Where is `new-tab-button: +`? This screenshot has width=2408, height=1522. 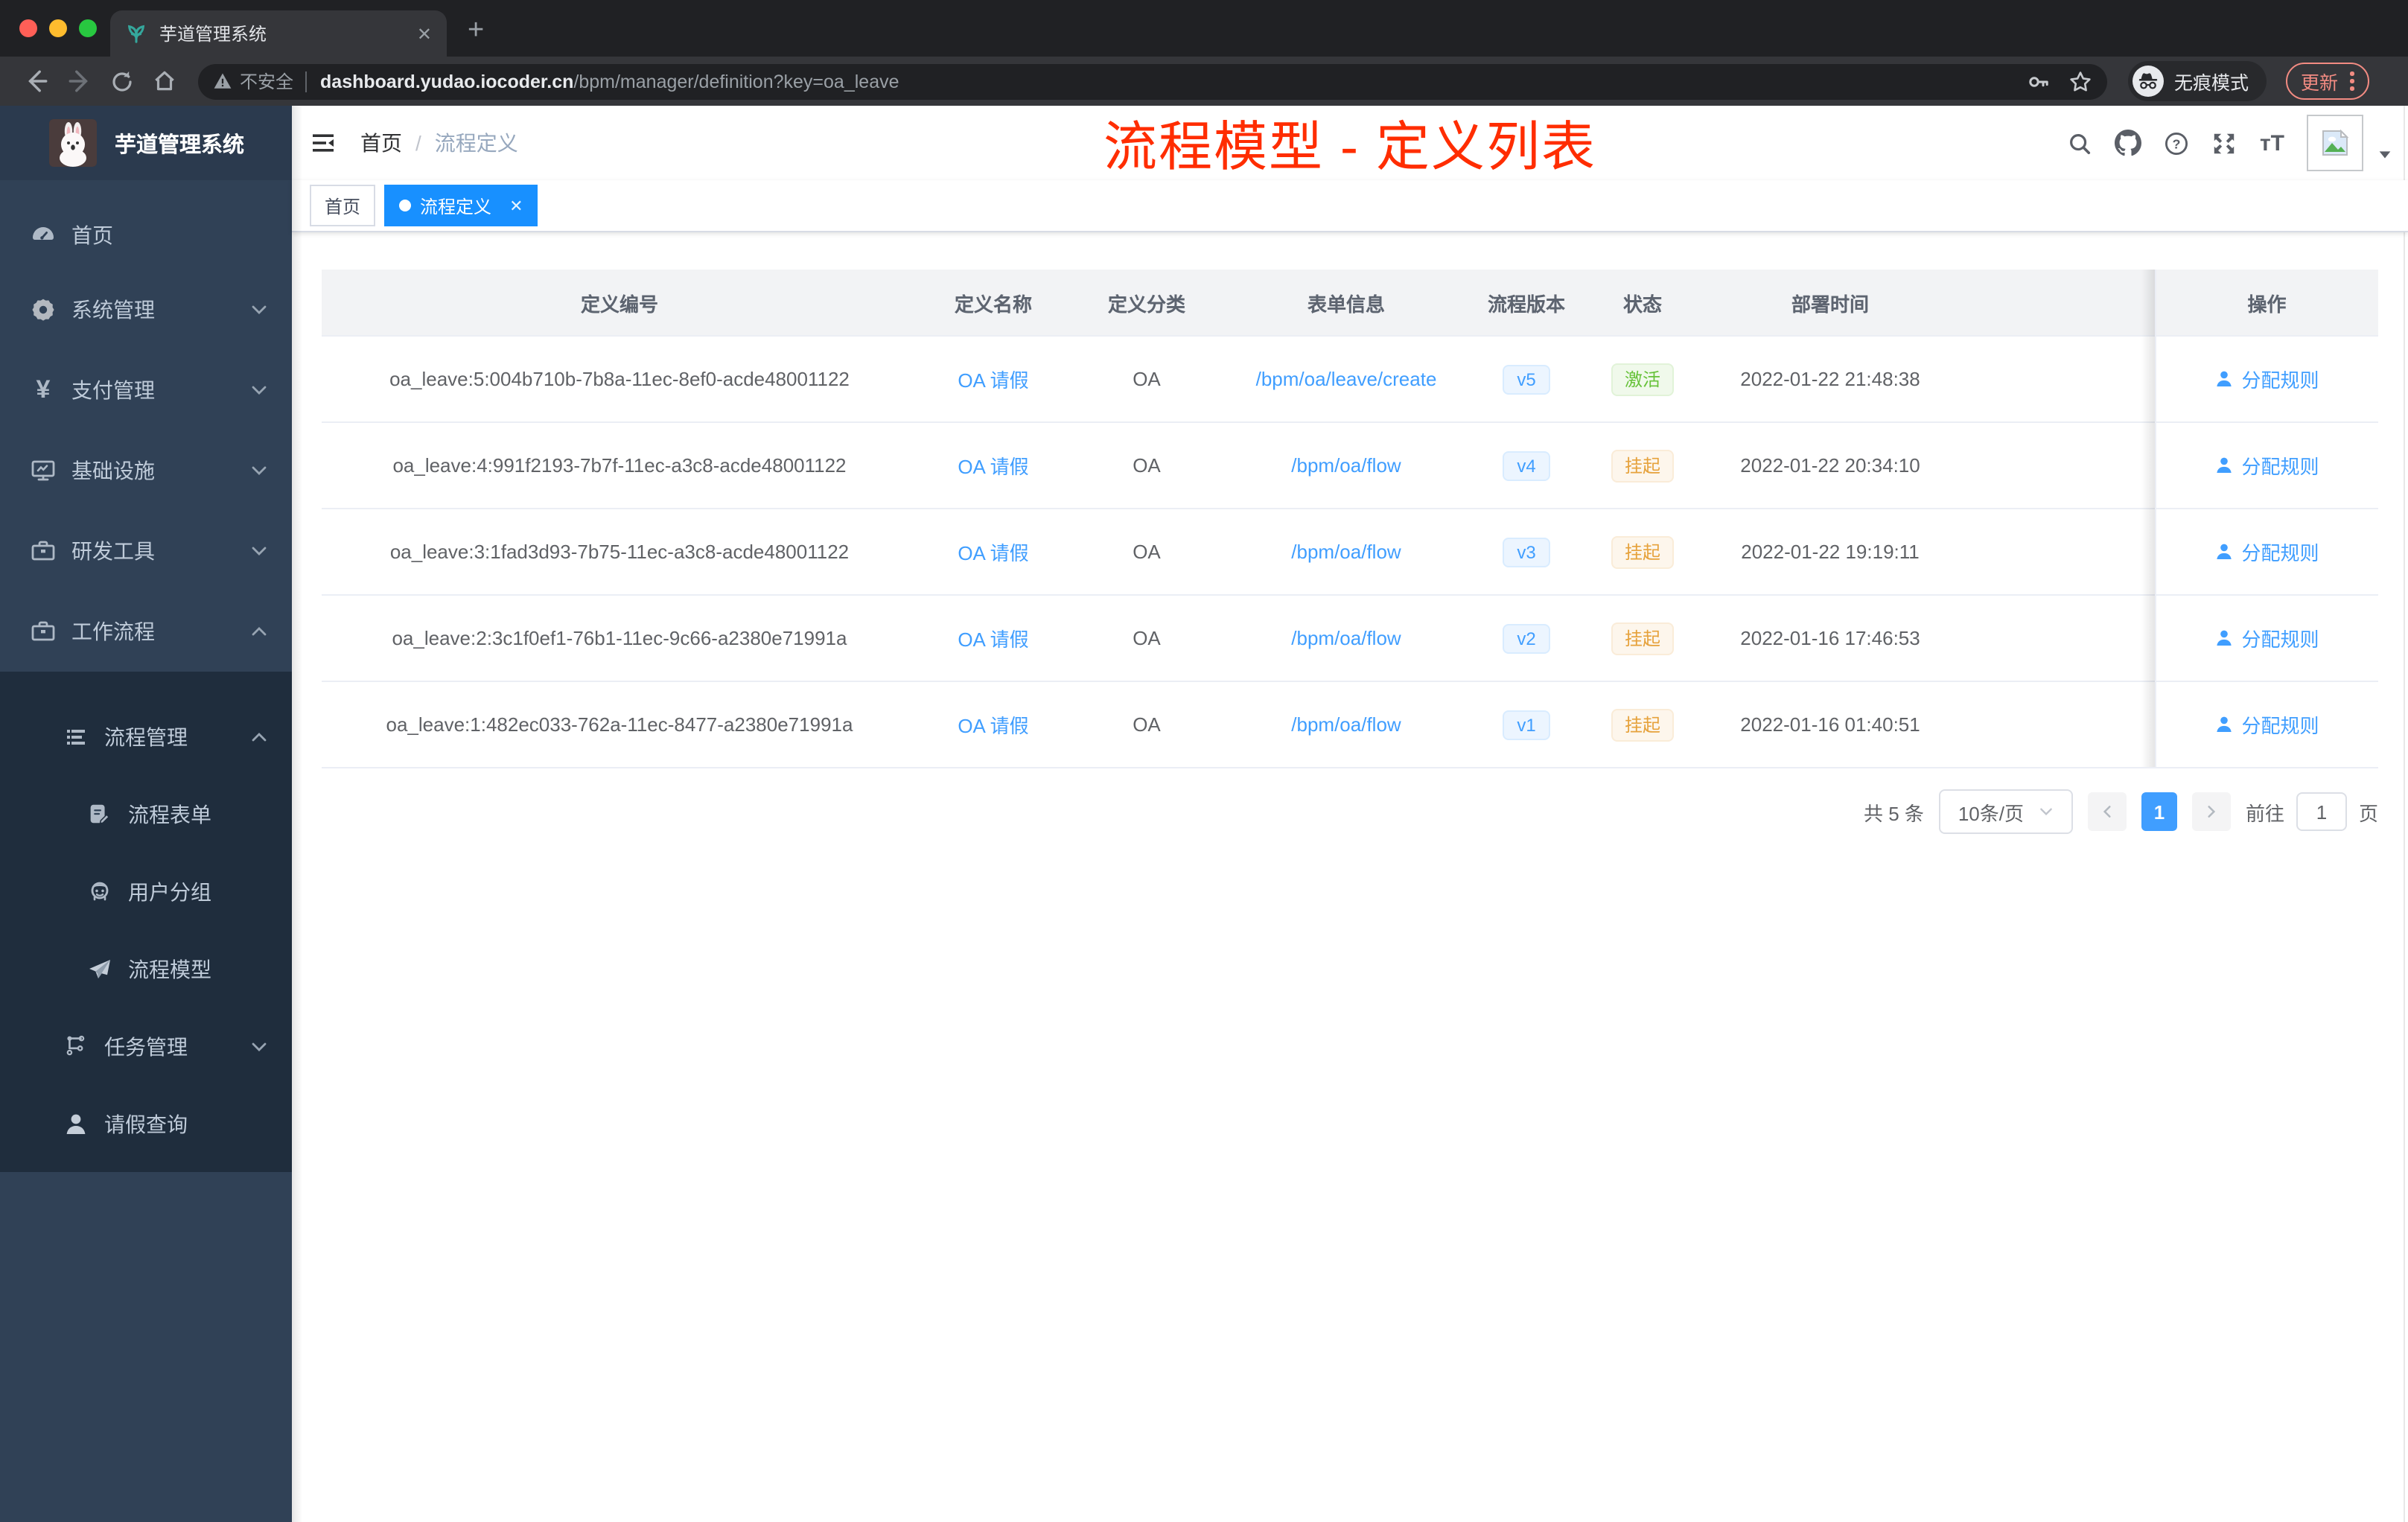 new-tab-button: + is located at coordinates (476, 31).